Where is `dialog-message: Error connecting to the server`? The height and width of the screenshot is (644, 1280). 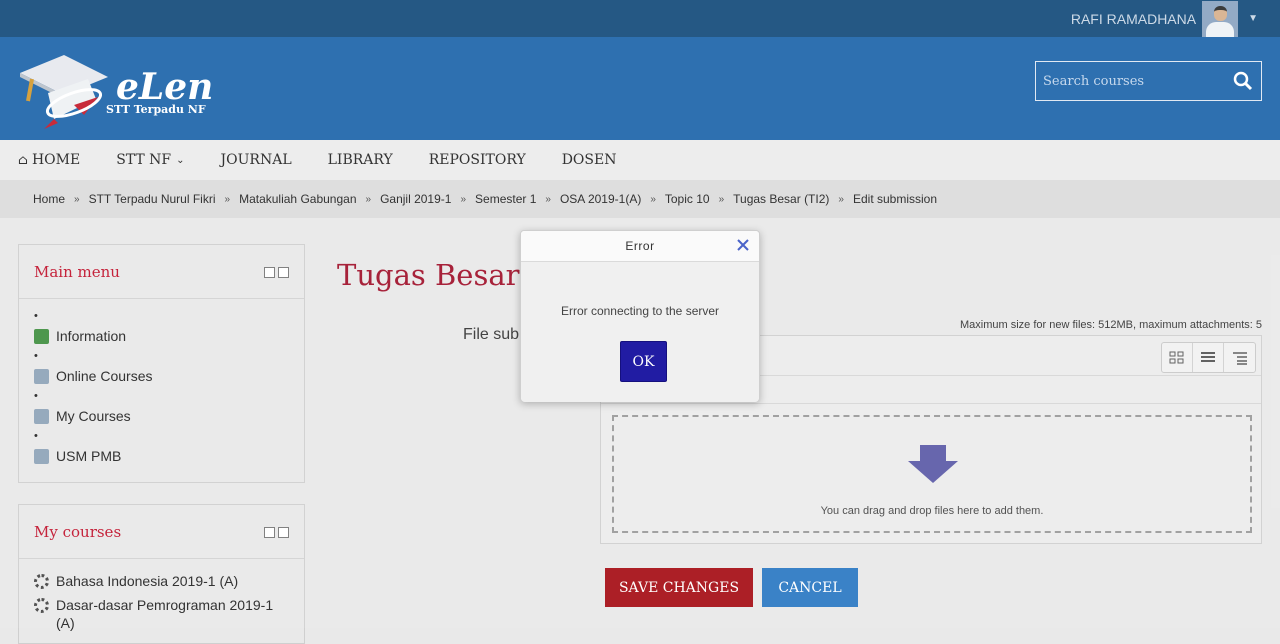 dialog-message: Error connecting to the server is located at coordinates (640, 311).